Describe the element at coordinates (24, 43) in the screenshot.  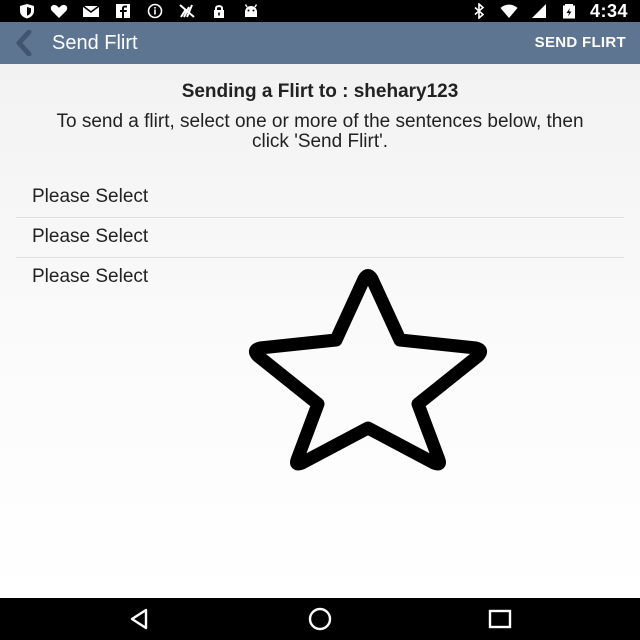
I see `back-arrow-icon` at that location.